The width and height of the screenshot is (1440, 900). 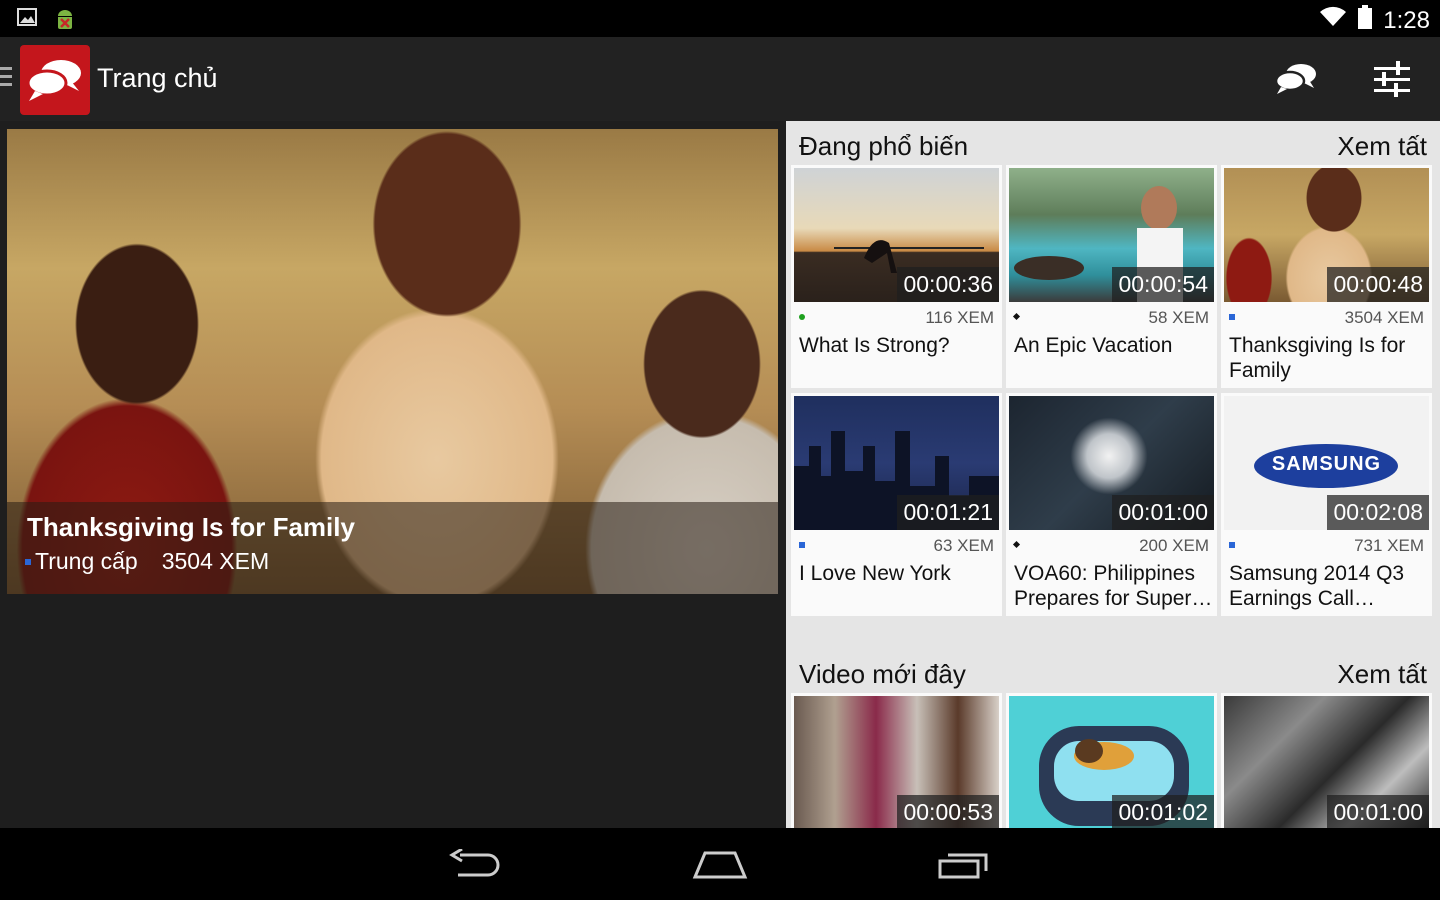 What do you see at coordinates (1093, 345) in the screenshot?
I see `video-title: An Epic Vacation` at bounding box center [1093, 345].